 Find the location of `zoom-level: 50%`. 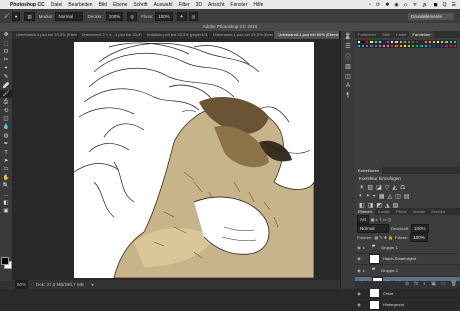

zoom-level: 50% is located at coordinates (21, 284).